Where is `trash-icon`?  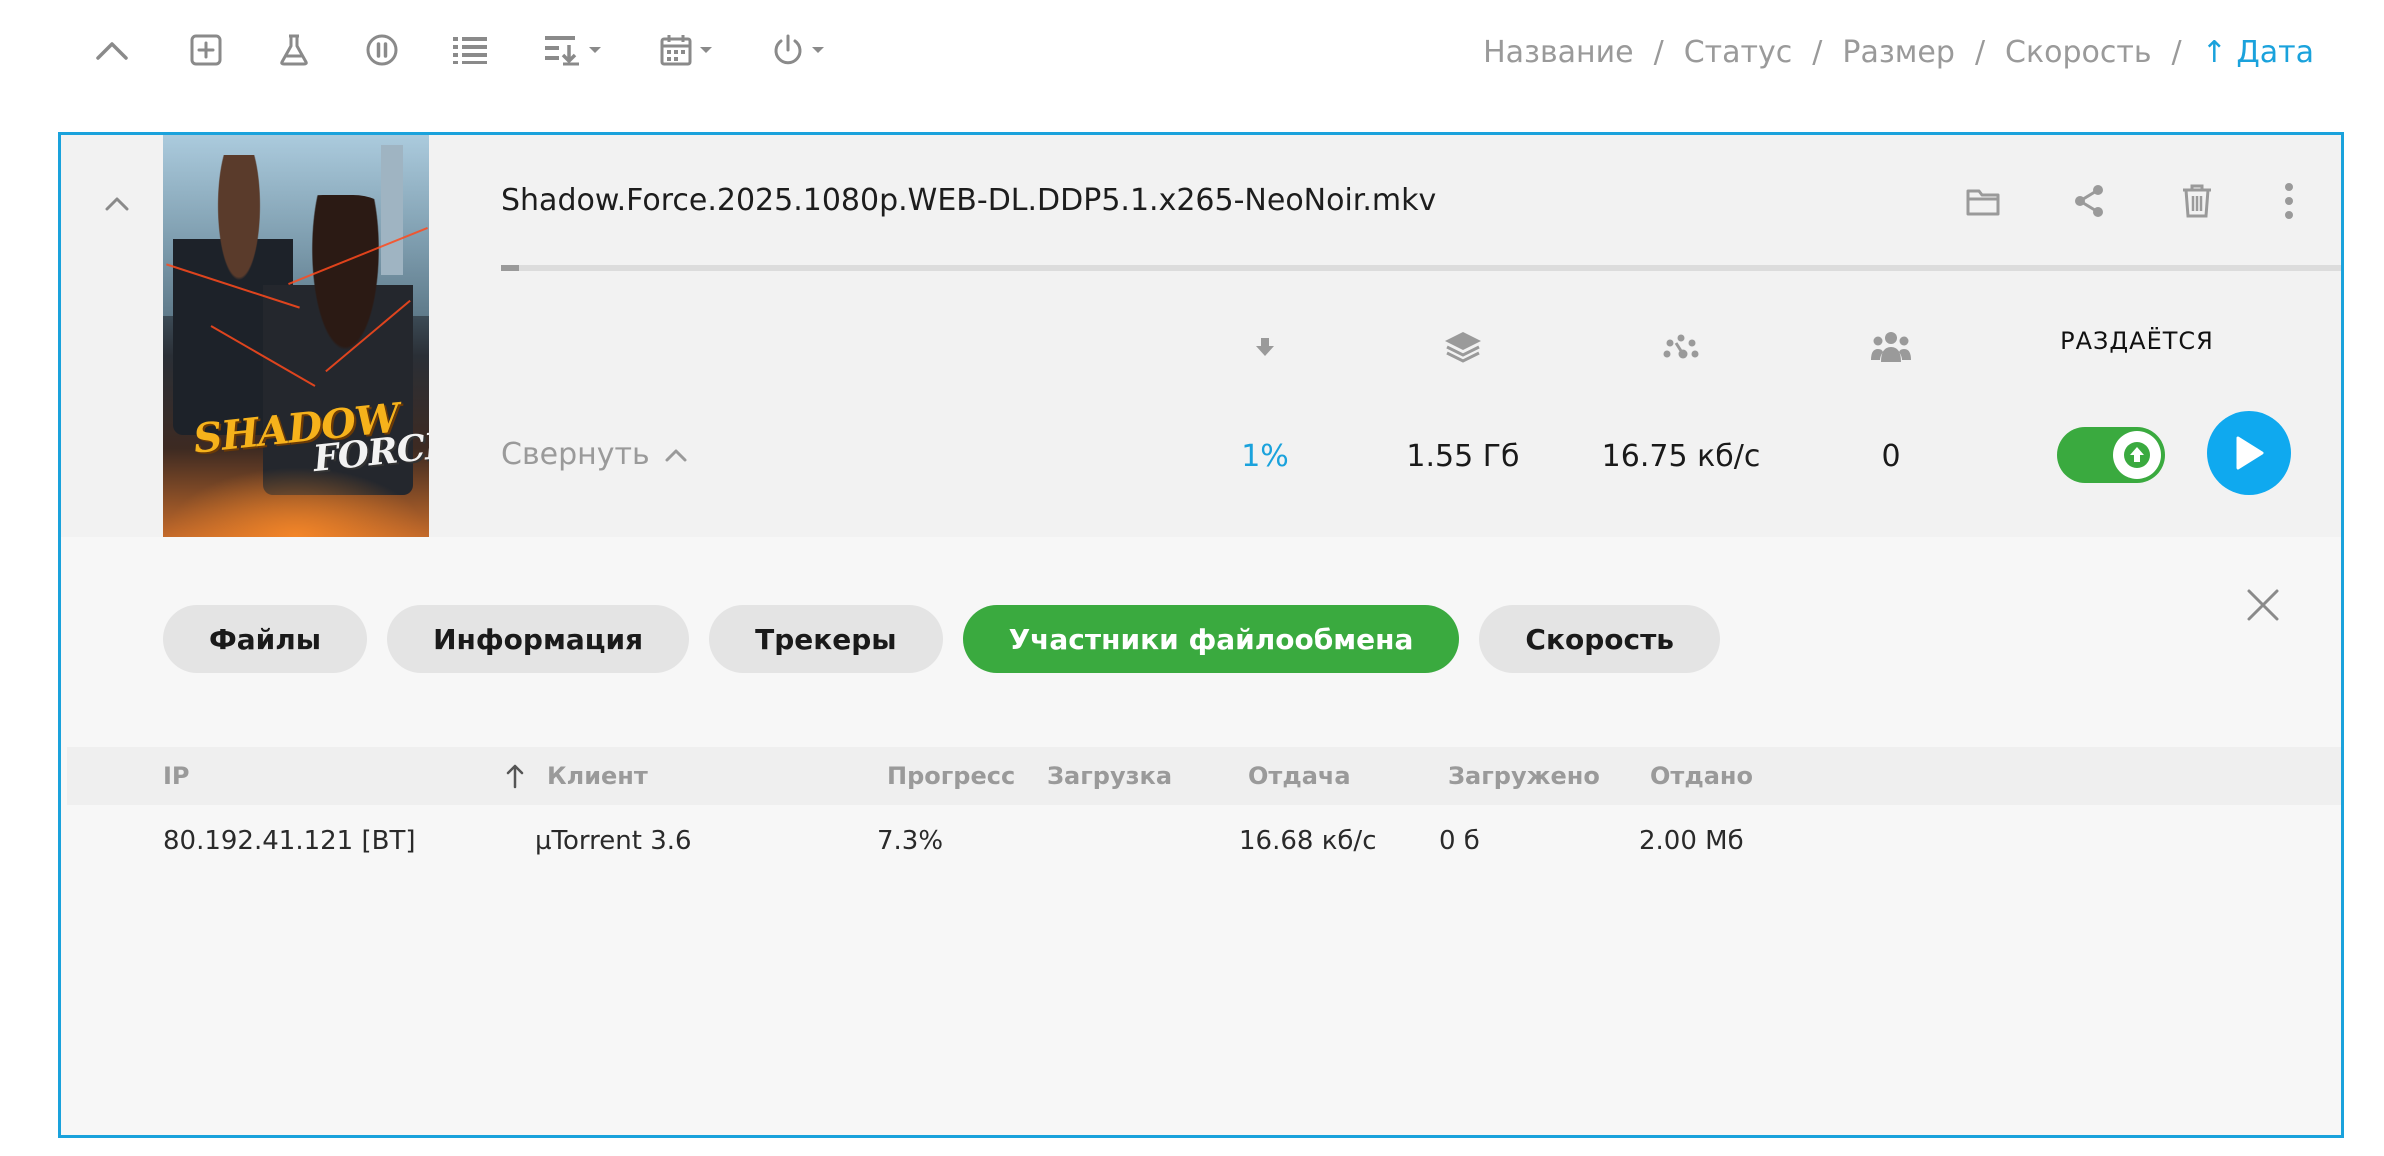 trash-icon is located at coordinates (2197, 201).